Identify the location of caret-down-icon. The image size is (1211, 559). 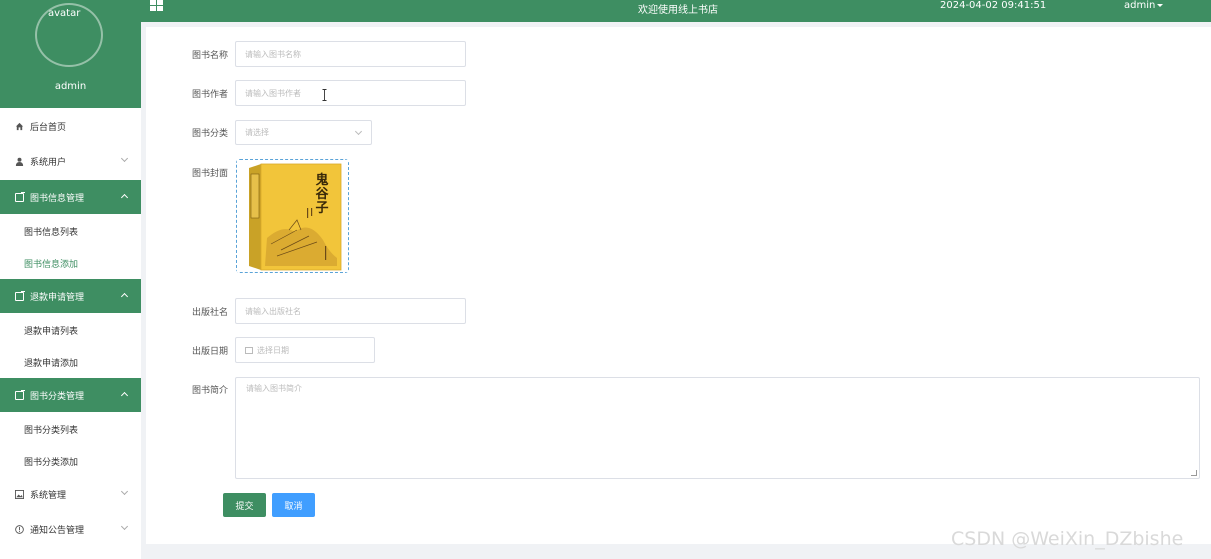
(1160, 5).